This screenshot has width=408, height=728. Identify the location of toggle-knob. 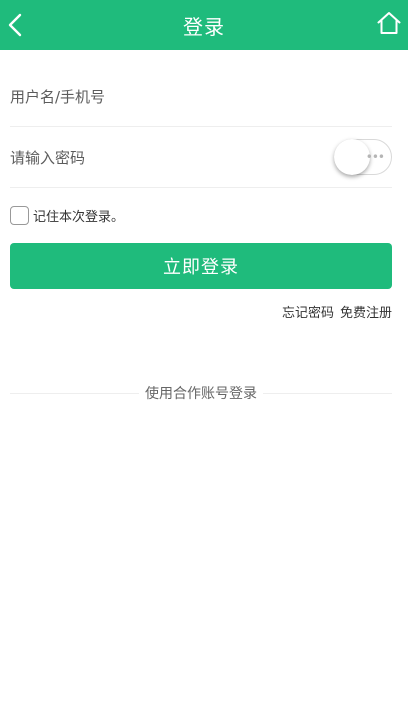
(352, 157).